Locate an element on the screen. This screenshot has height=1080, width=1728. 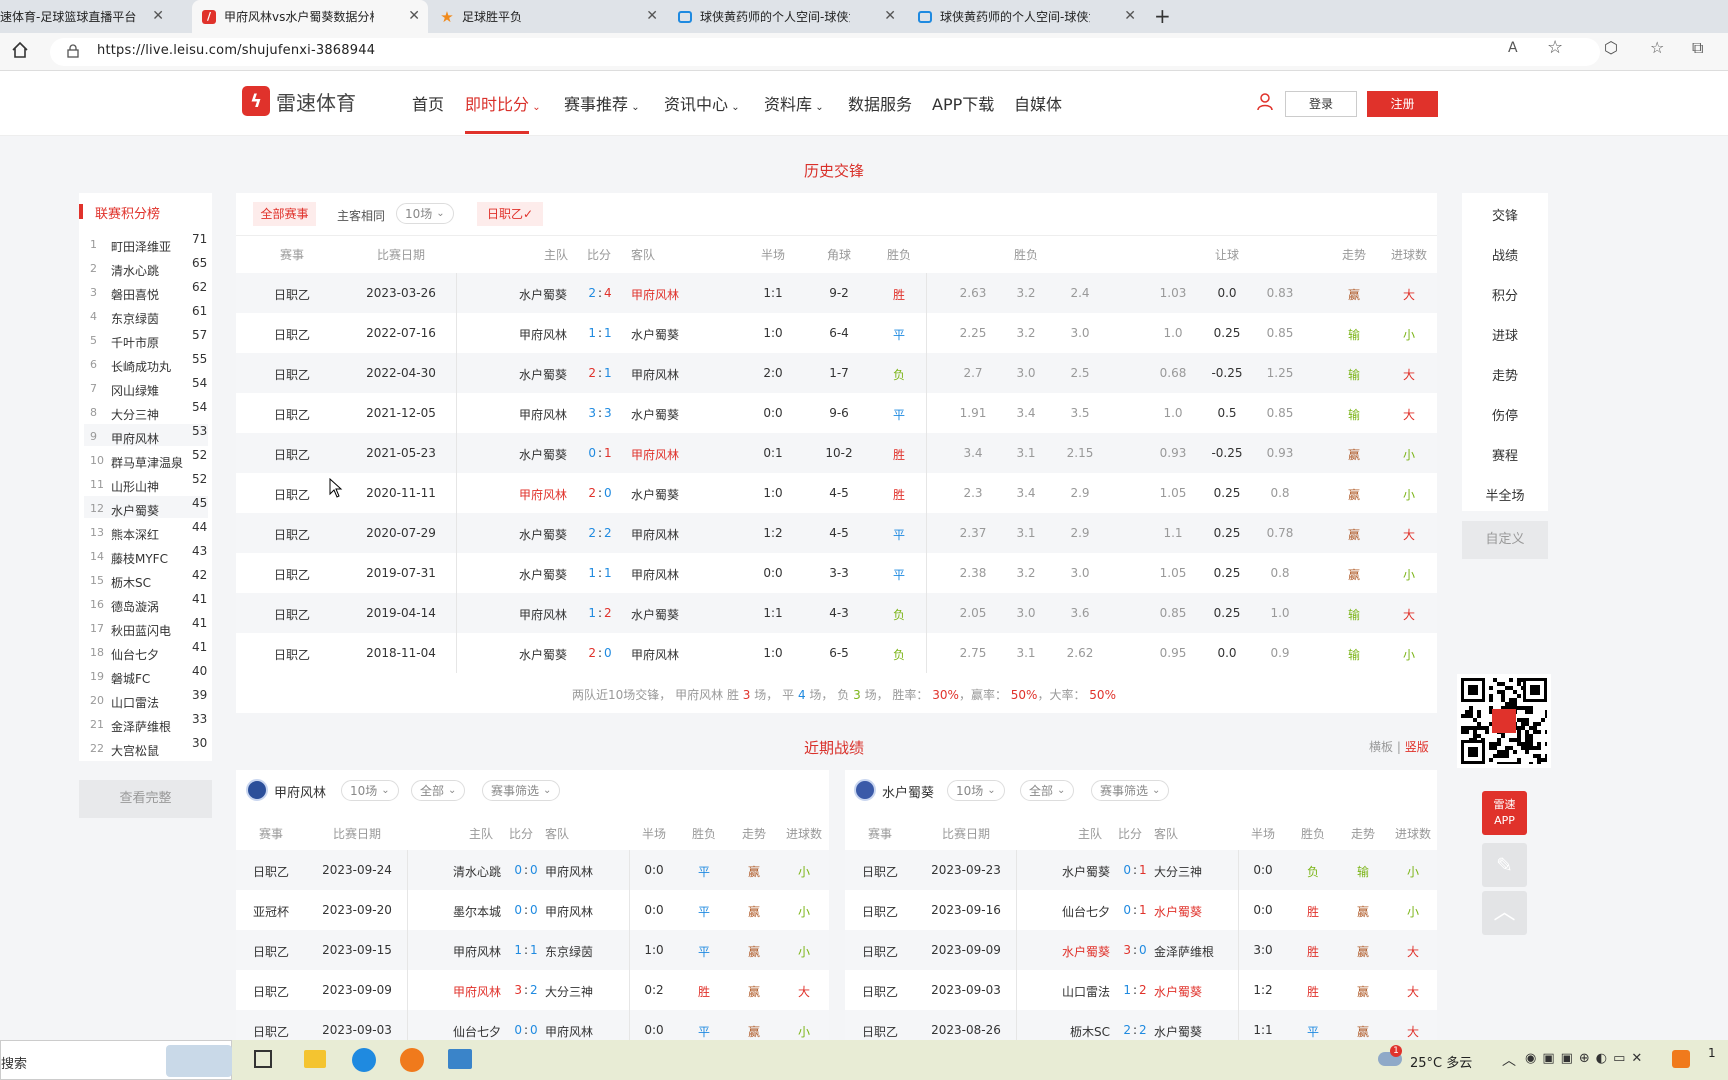
section-nav-item: 半全场 is located at coordinates (1505, 494).